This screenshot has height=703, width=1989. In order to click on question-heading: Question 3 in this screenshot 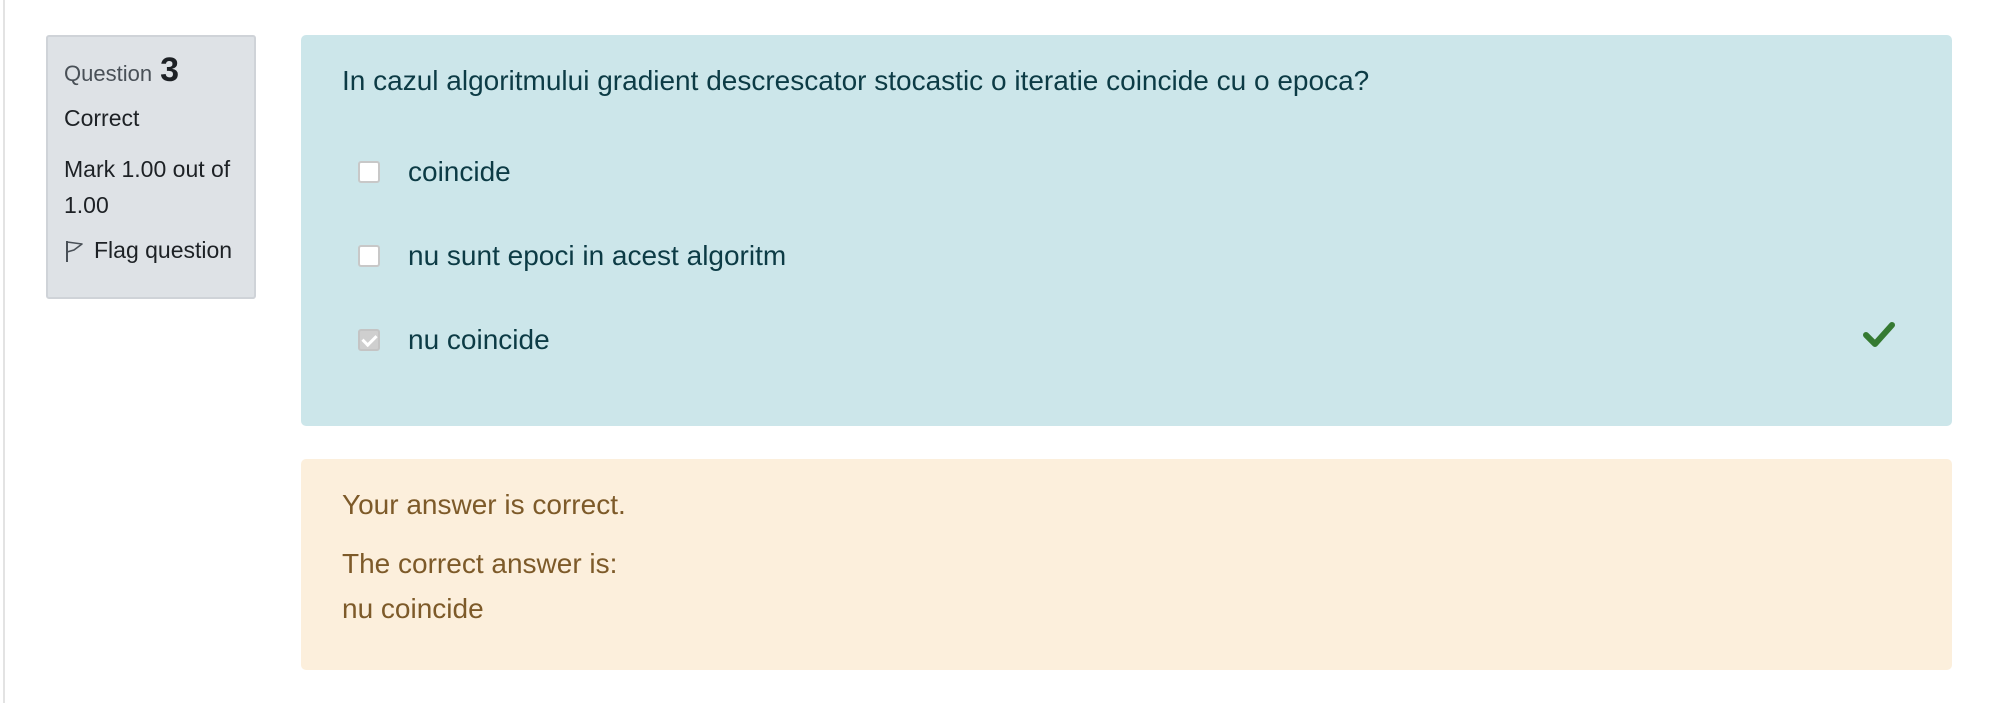, I will do `click(152, 71)`.